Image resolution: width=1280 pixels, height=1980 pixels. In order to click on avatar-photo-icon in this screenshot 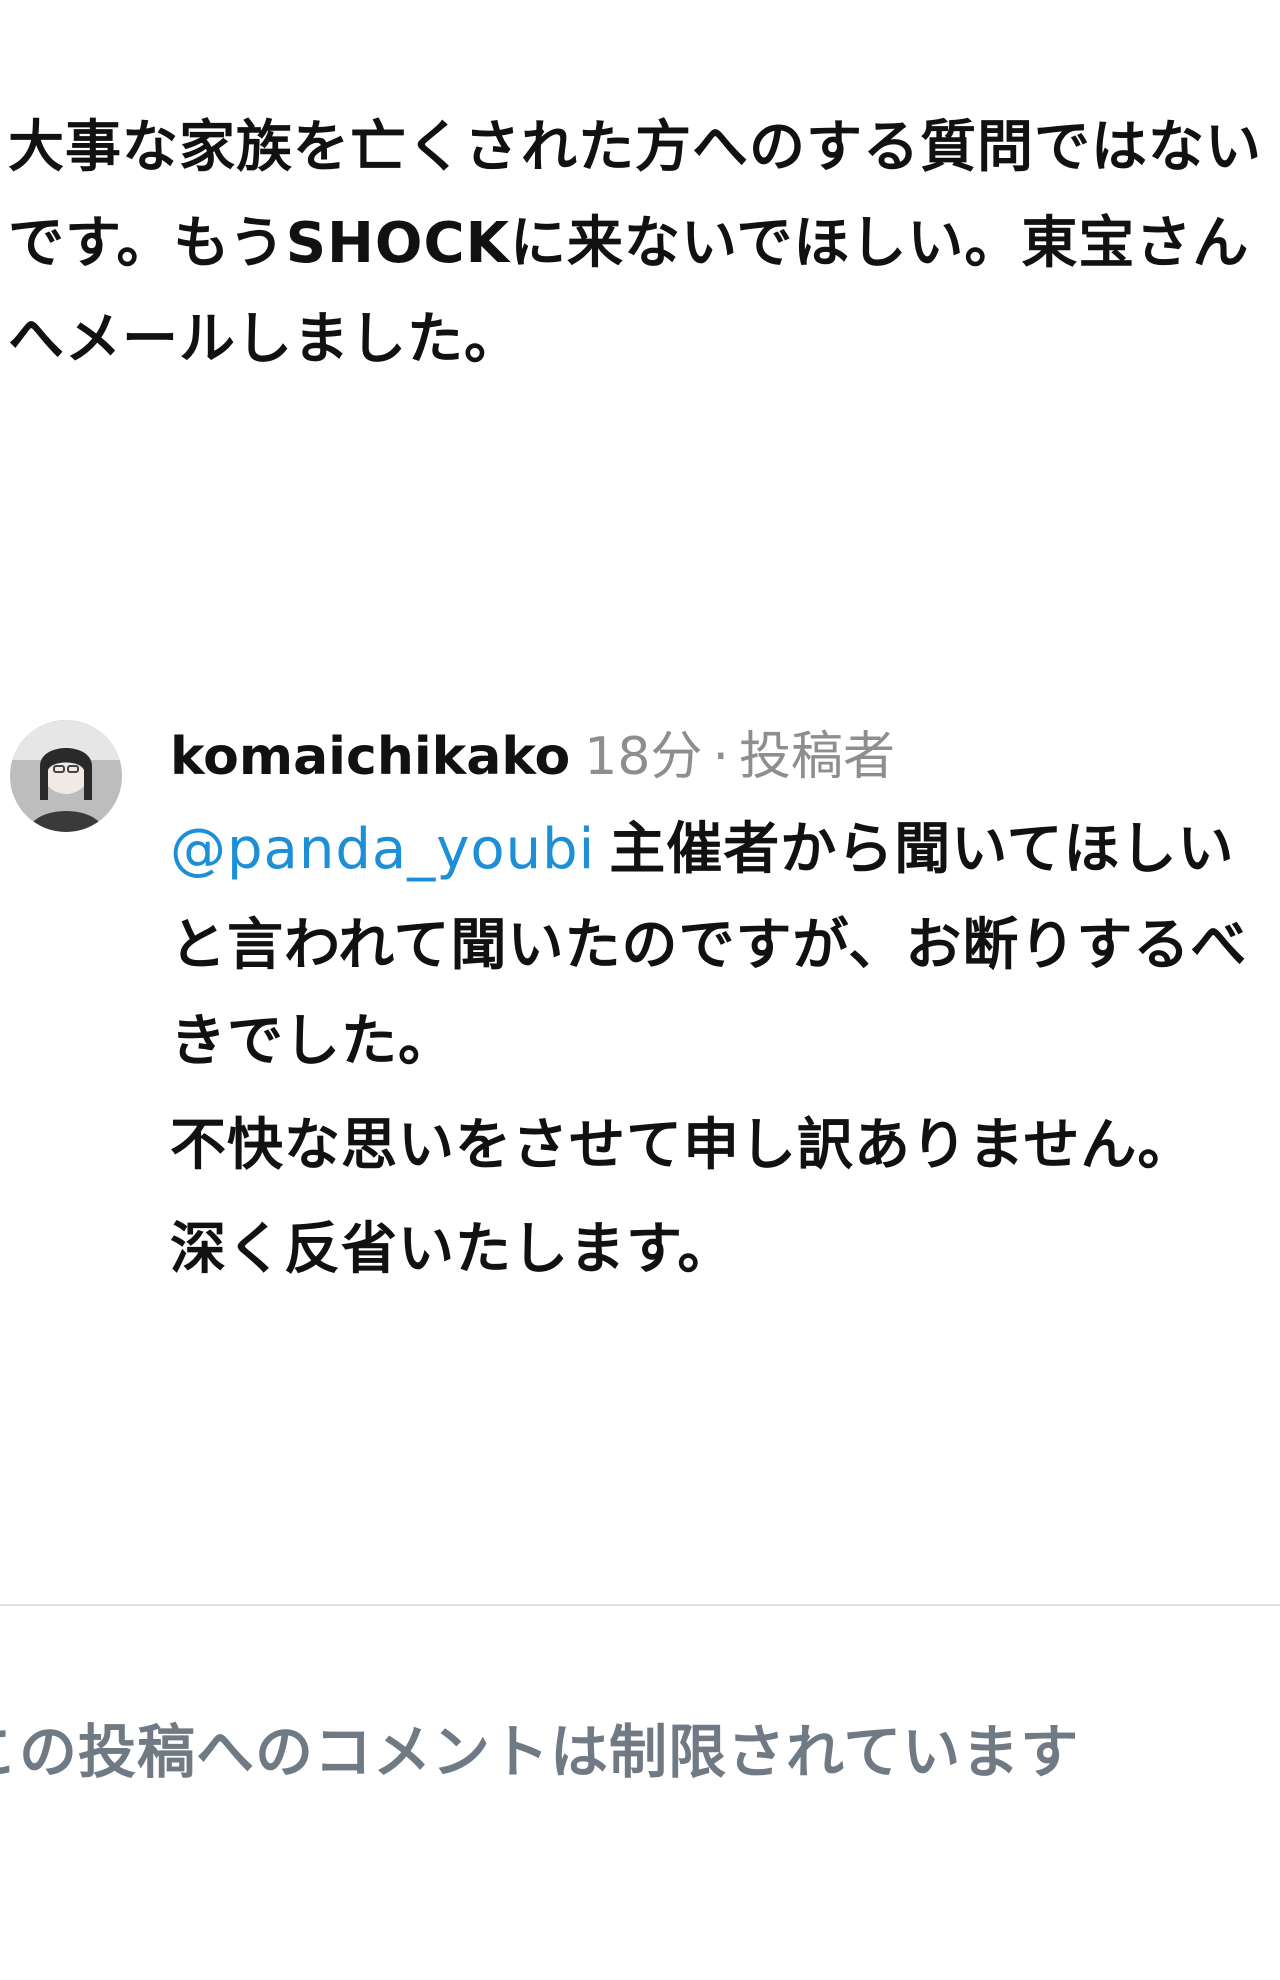, I will do `click(66, 776)`.